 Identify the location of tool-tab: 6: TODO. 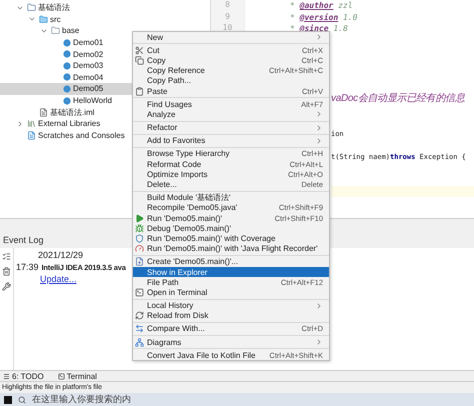
(23, 376).